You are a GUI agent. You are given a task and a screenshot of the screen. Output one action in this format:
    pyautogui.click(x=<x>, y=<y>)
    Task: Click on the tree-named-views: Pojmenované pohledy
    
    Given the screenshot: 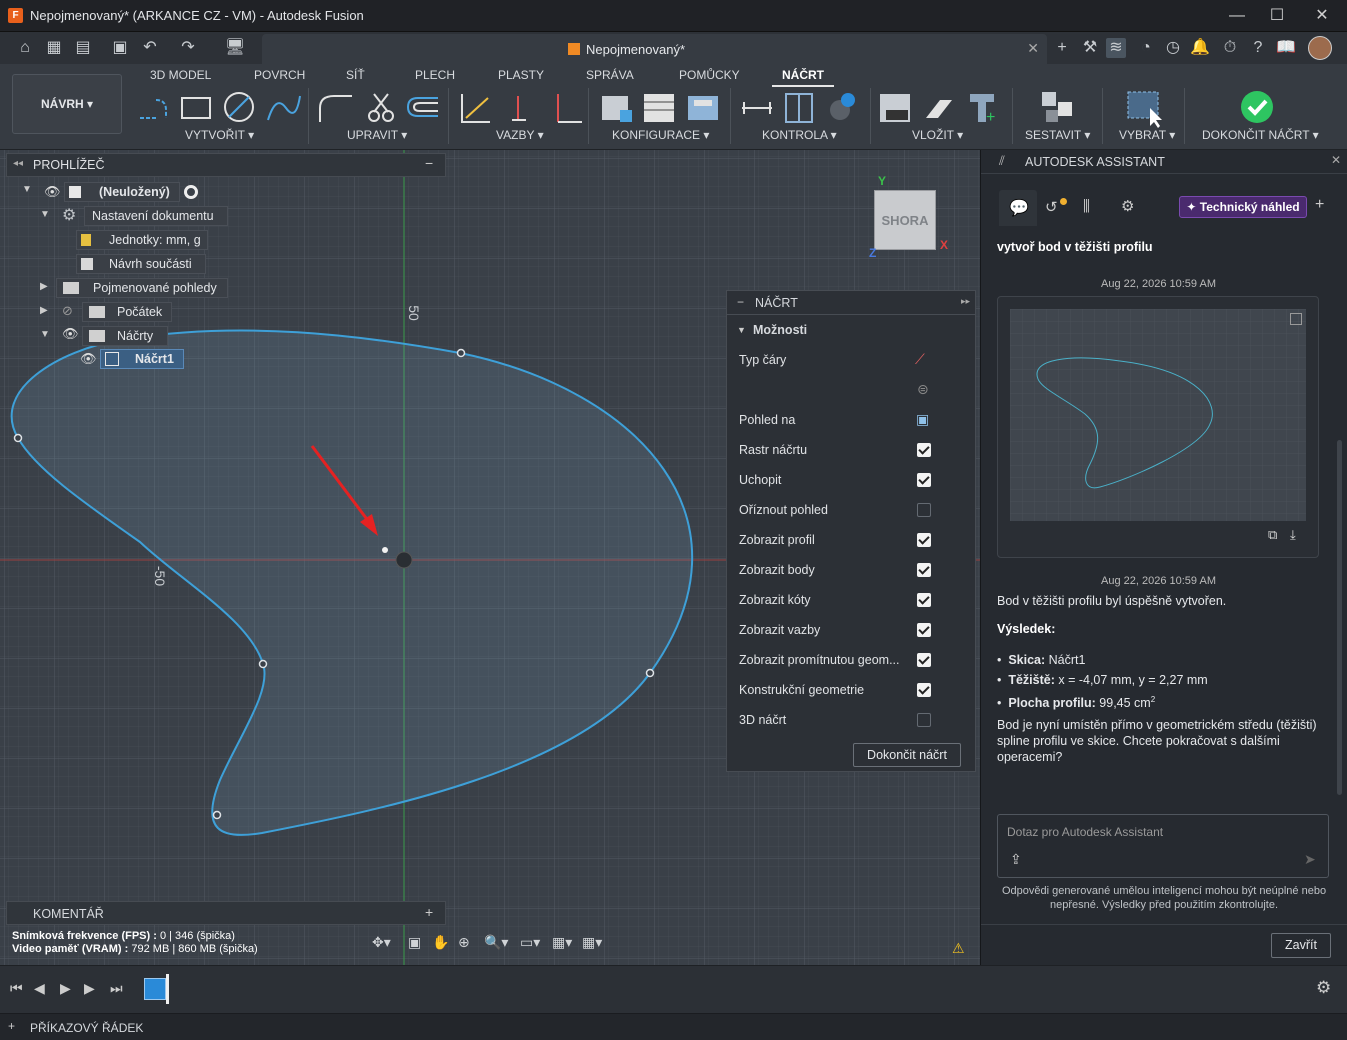 What is the action you would take?
    pyautogui.click(x=142, y=288)
    